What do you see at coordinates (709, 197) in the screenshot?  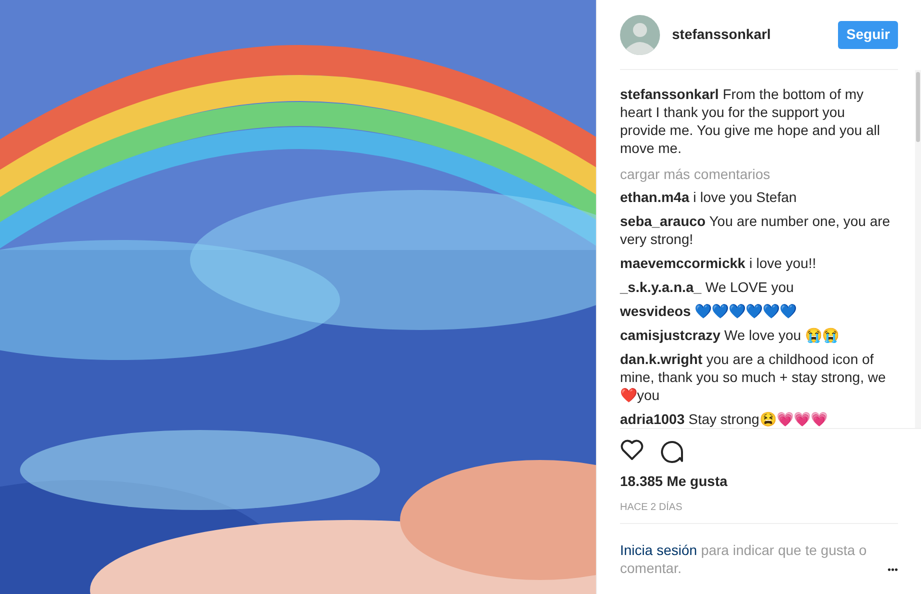 I see `comment-text: ethan.m4a i love you Stefan` at bounding box center [709, 197].